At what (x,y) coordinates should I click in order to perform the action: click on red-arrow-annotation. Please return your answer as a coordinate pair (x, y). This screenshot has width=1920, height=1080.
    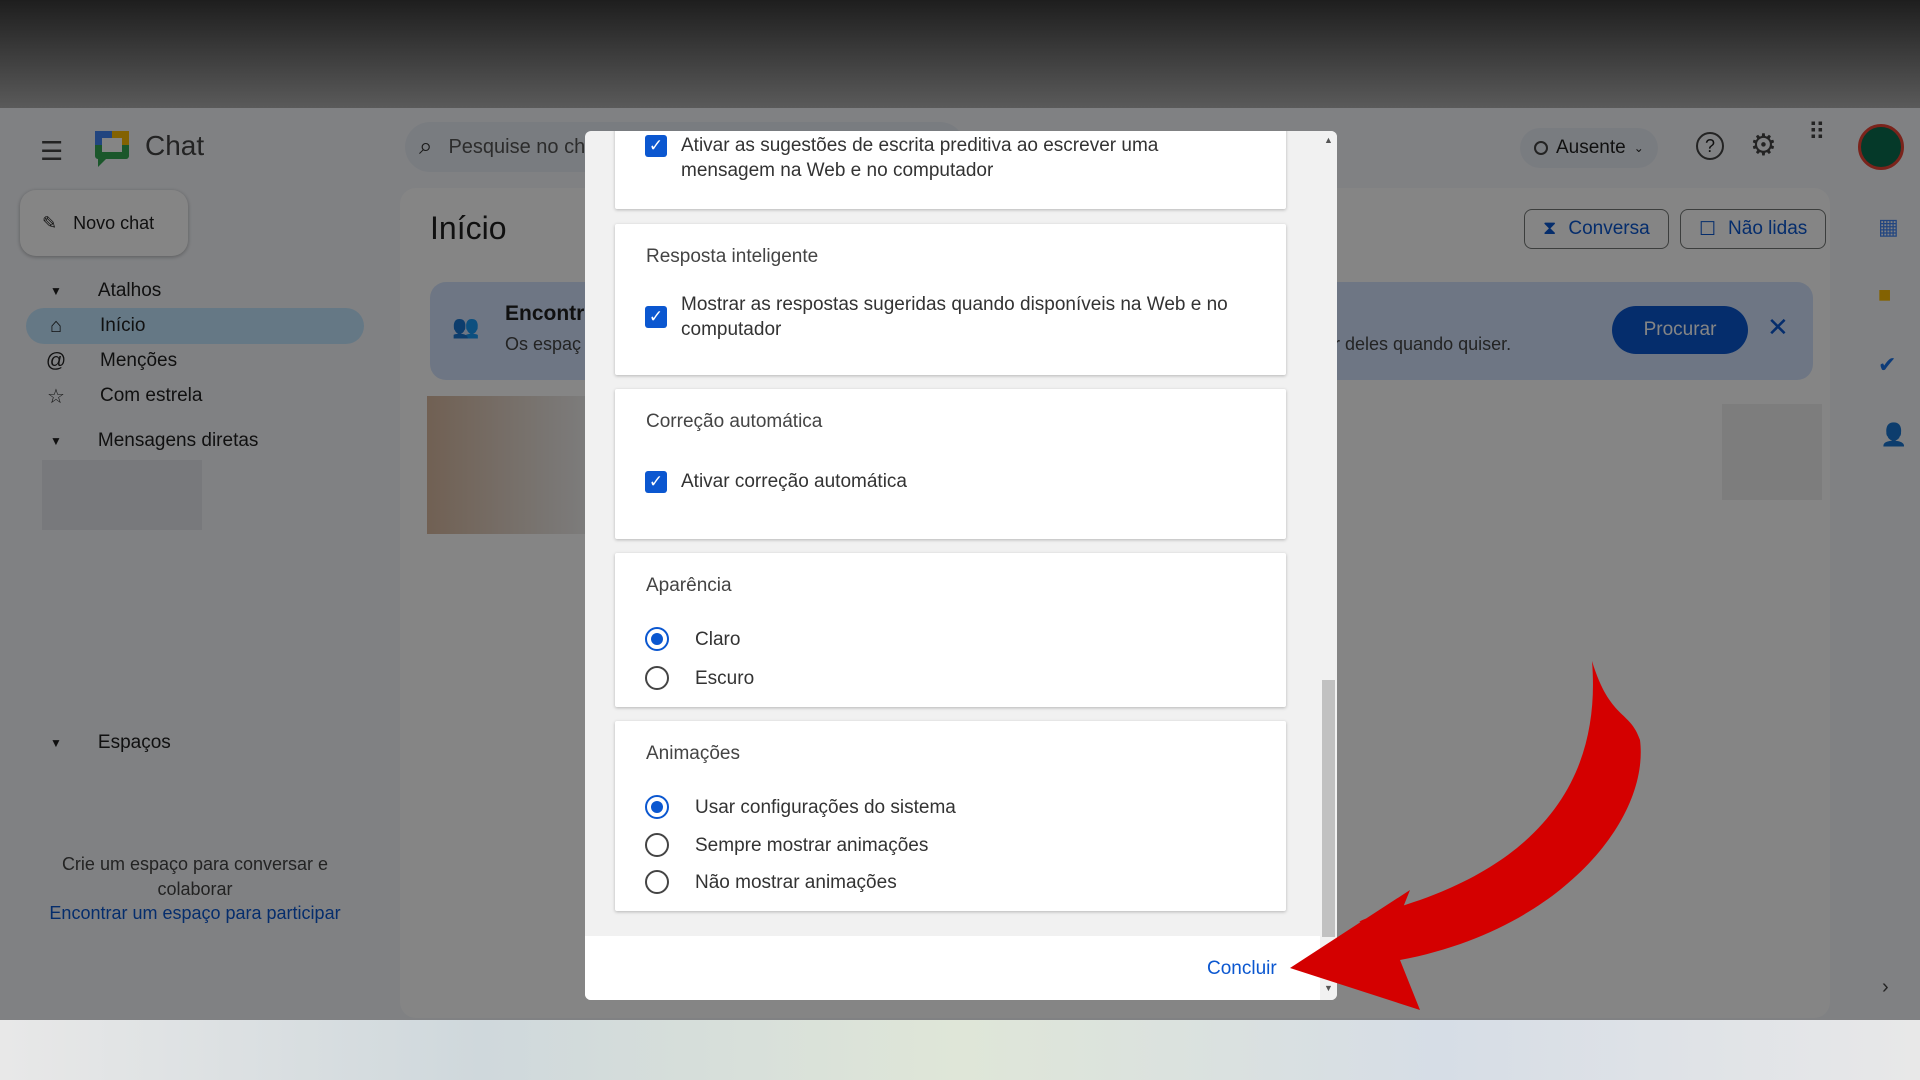
    Looking at the image, I should click on (1465, 835).